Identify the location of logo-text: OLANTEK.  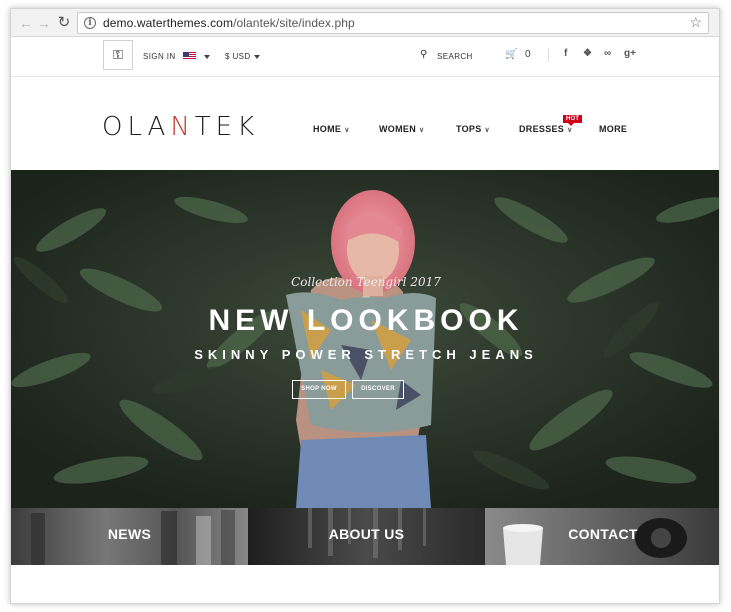
(181, 127).